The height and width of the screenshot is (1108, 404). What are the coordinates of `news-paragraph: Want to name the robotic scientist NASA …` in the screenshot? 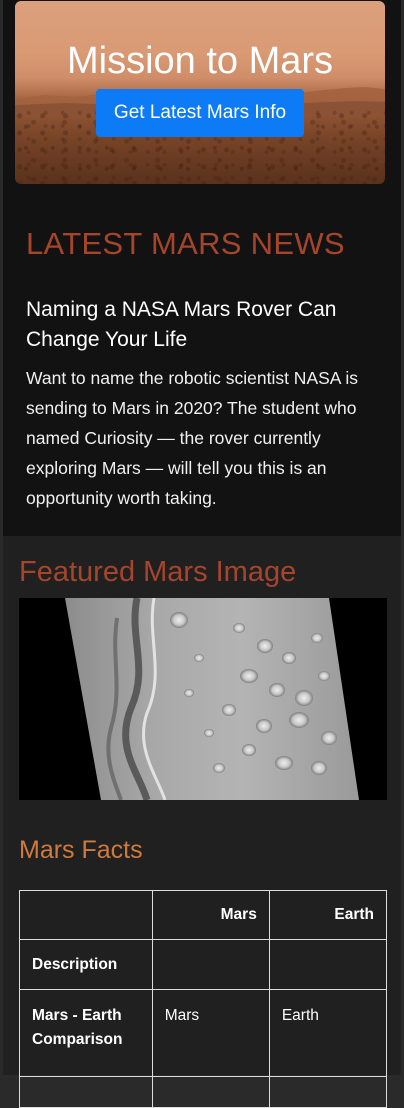 It's located at (192, 438).